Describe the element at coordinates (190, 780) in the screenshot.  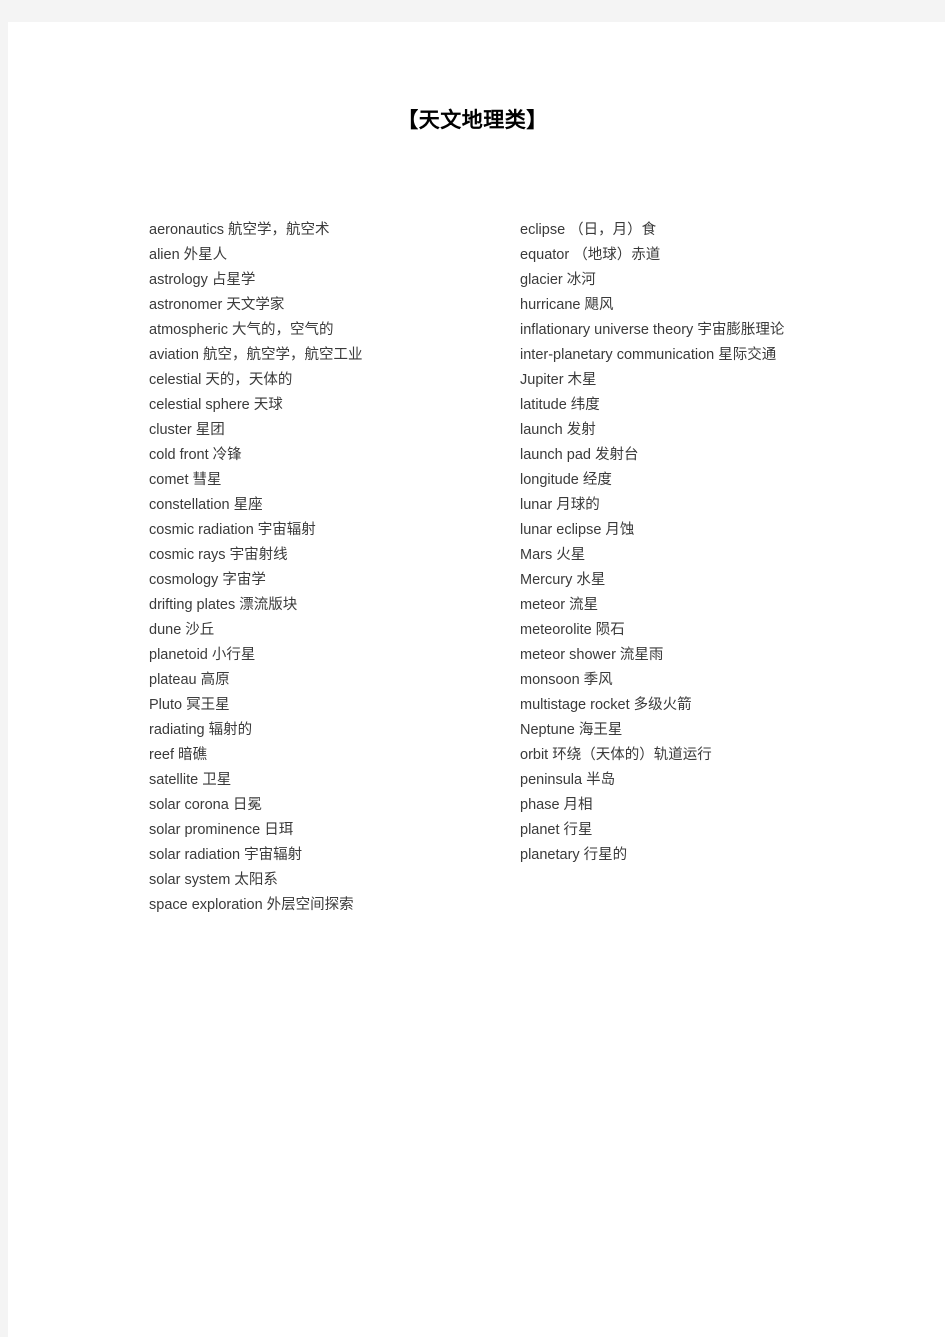
I see `vocabulary-entry: satellite 卫星` at that location.